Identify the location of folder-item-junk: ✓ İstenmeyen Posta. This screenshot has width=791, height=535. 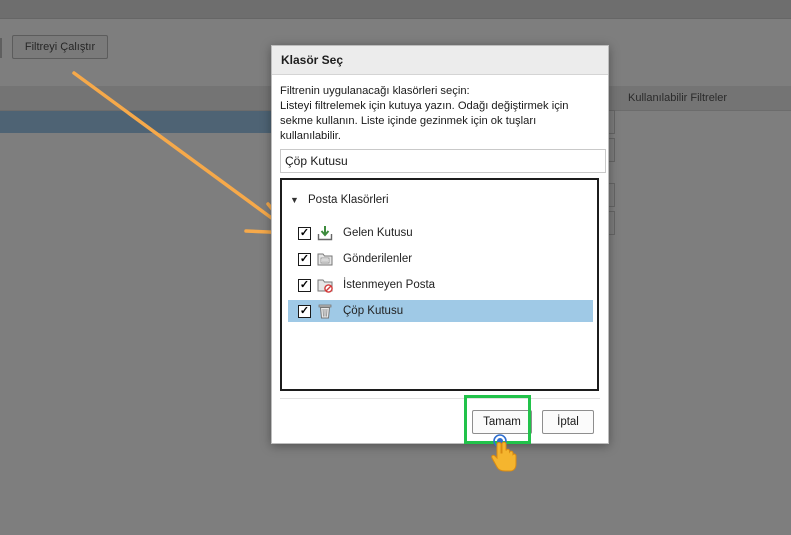
(440, 285).